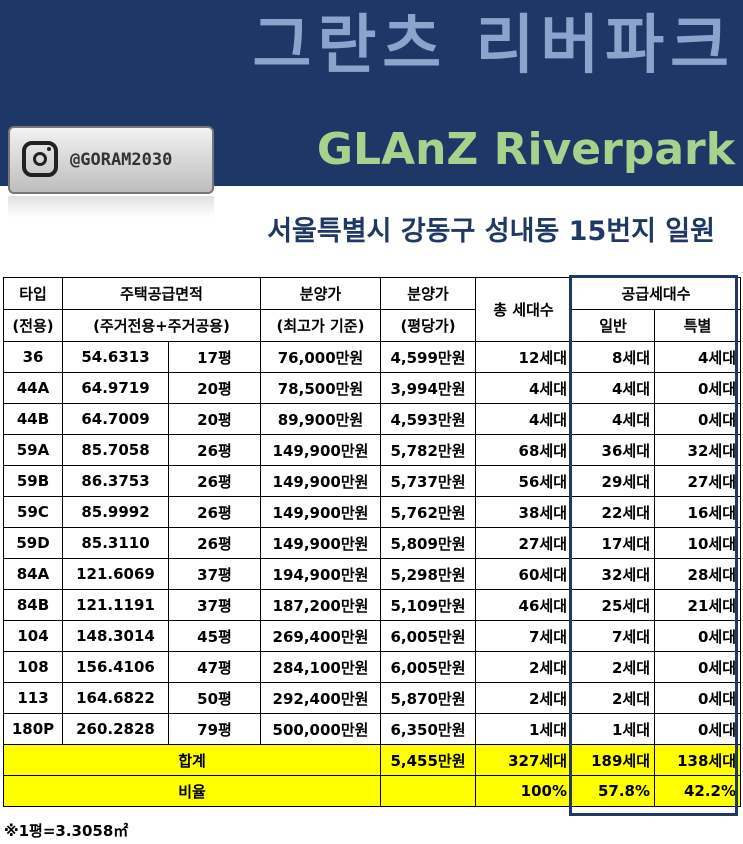 The height and width of the screenshot is (844, 743). Describe the element at coordinates (33, 543) in the screenshot. I see `cell-type: 59D` at that location.